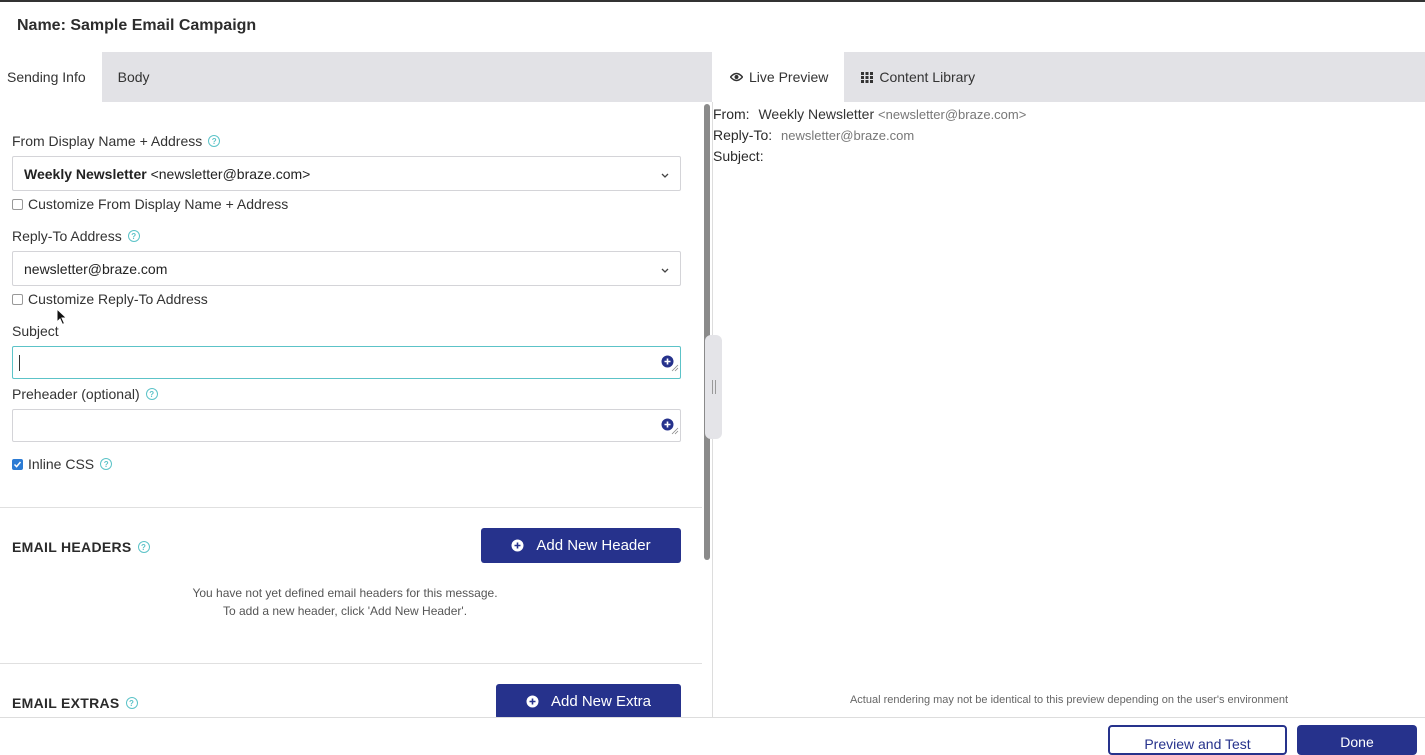 Image resolution: width=1425 pixels, height=755 pixels. Describe the element at coordinates (346, 362) in the screenshot. I see `subject-input` at that location.